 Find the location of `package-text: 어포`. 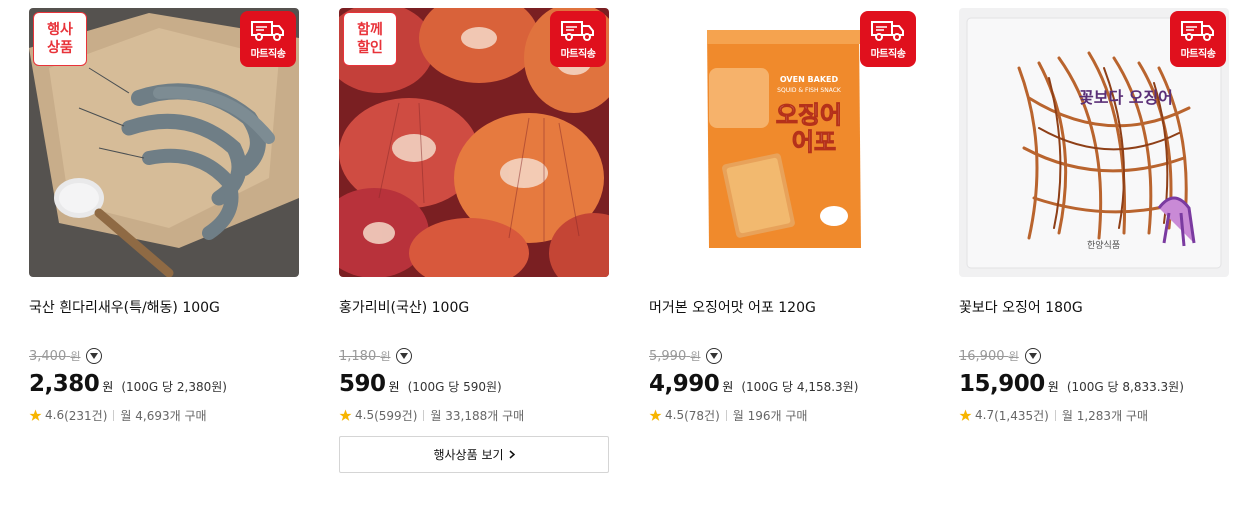

package-text: 어포 is located at coordinates (814, 142).